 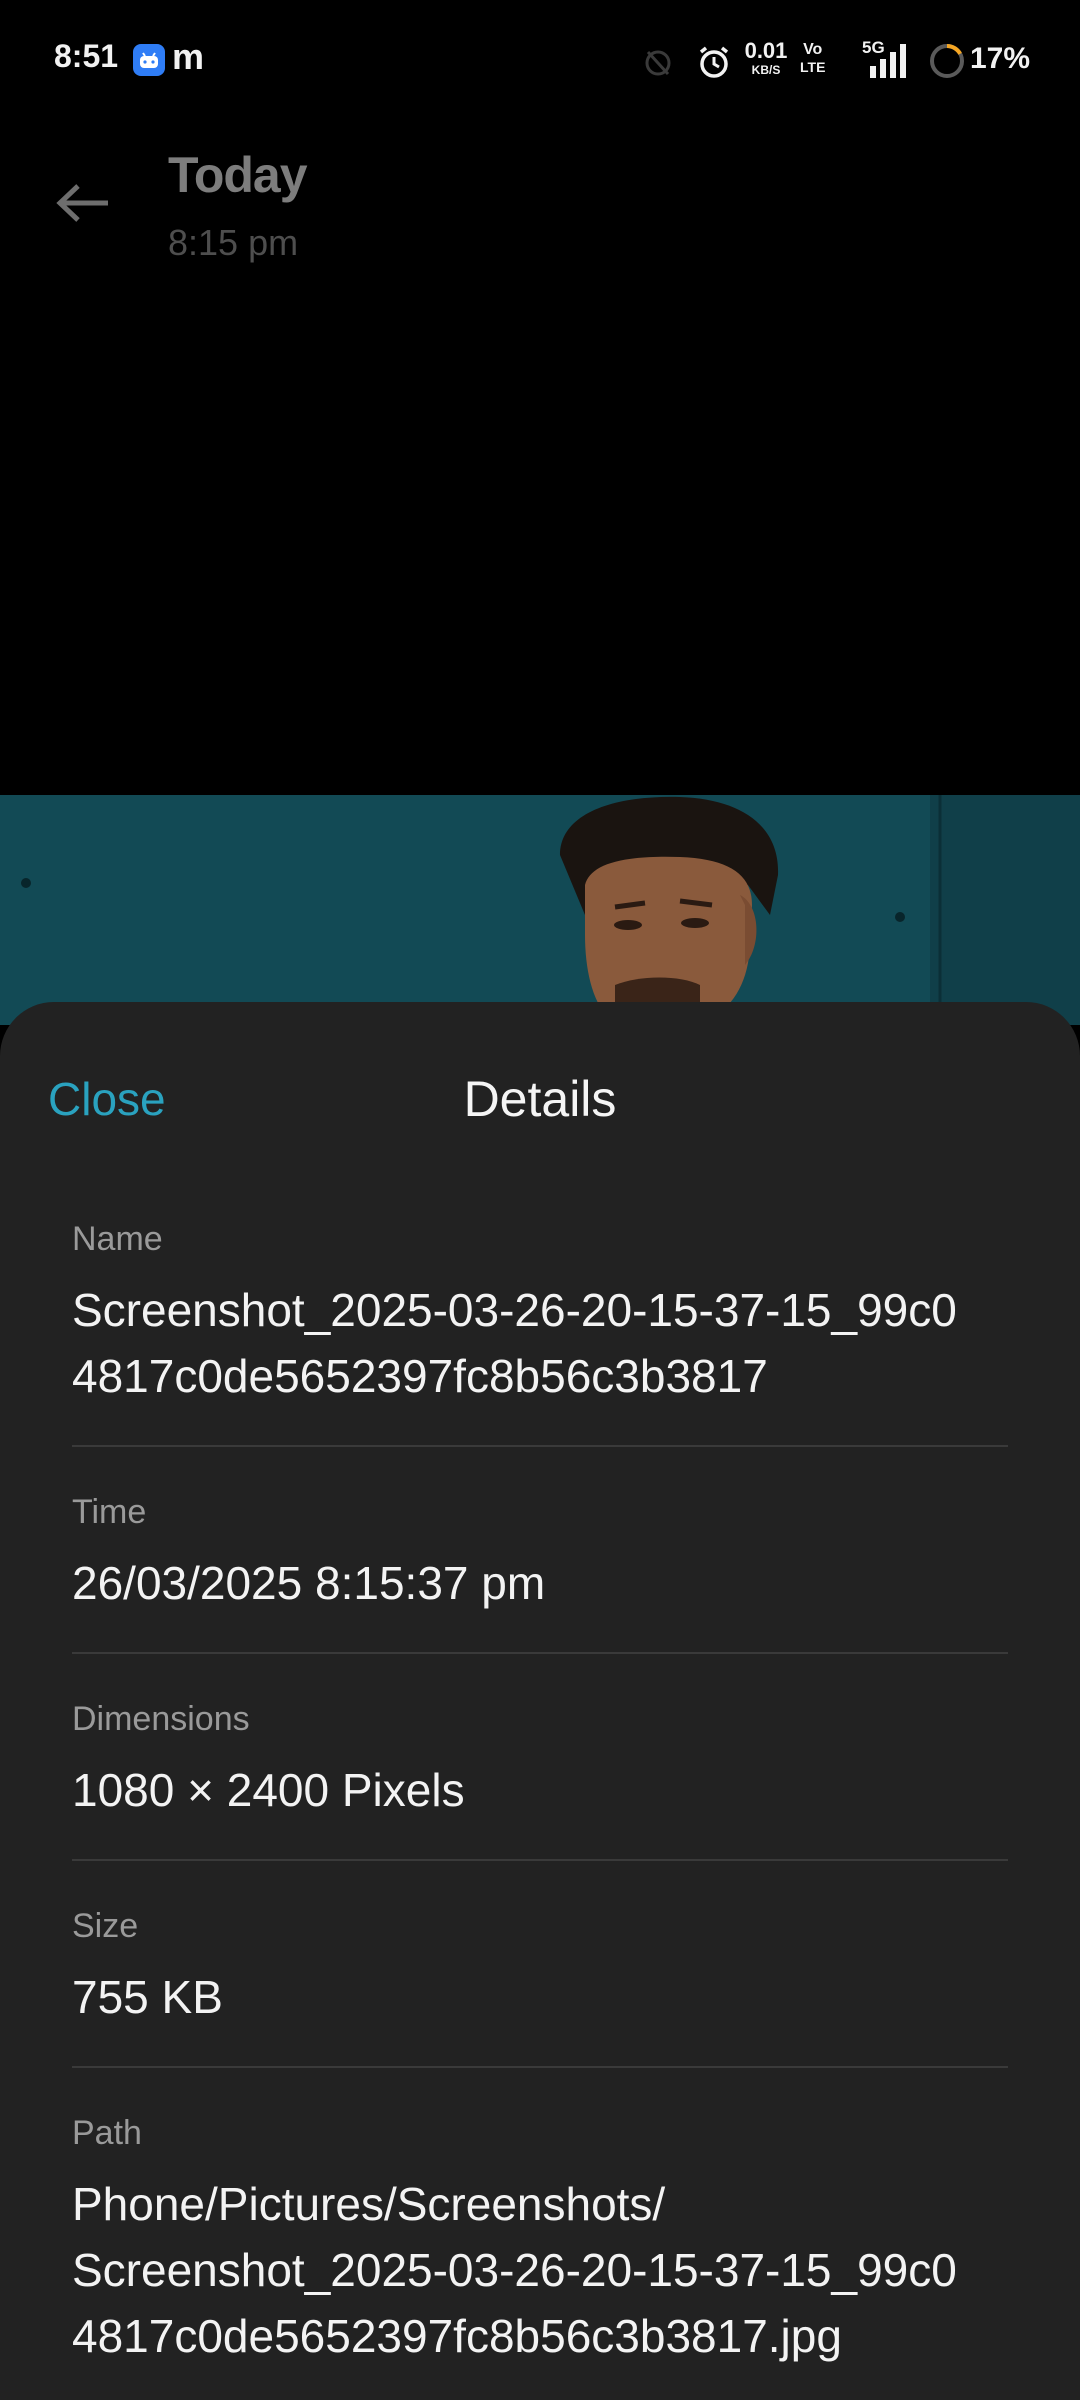 I want to click on alarm-icon, so click(x=714, y=64).